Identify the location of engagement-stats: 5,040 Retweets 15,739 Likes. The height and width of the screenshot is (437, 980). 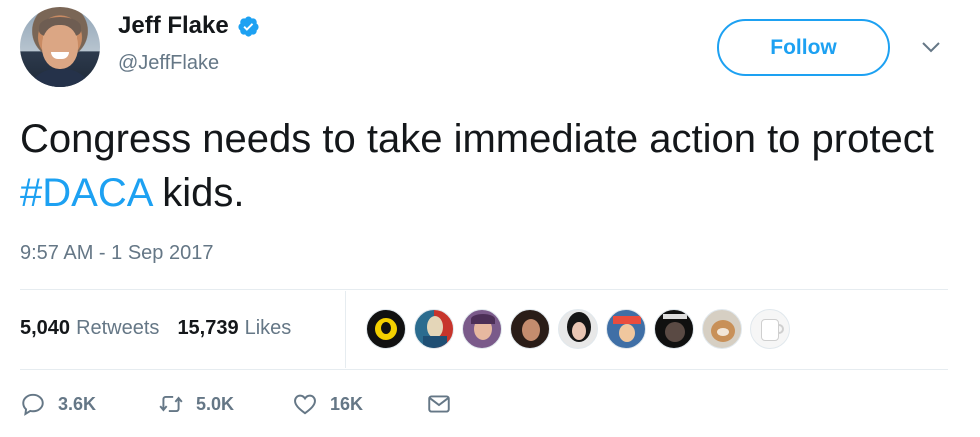
(155, 328).